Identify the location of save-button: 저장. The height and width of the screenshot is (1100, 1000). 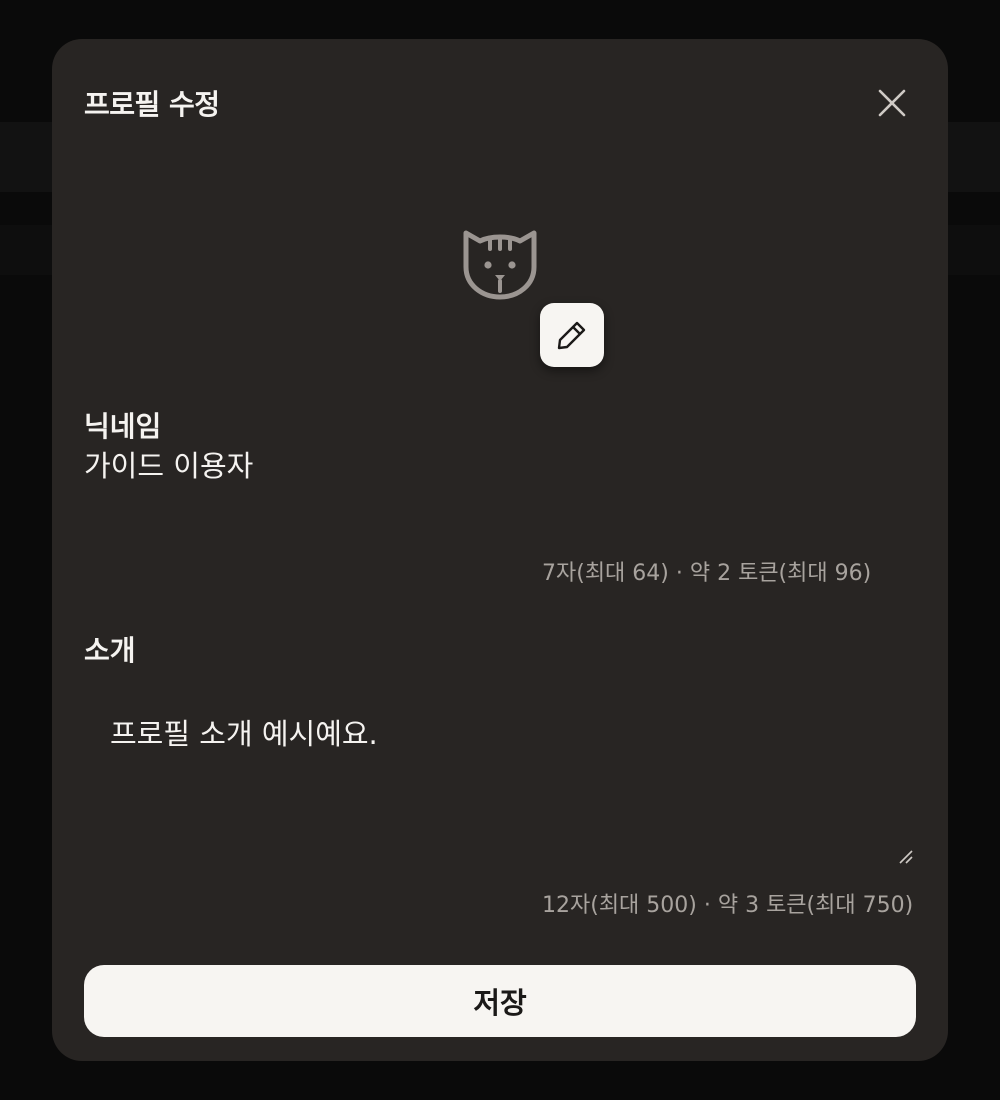
(500, 1001).